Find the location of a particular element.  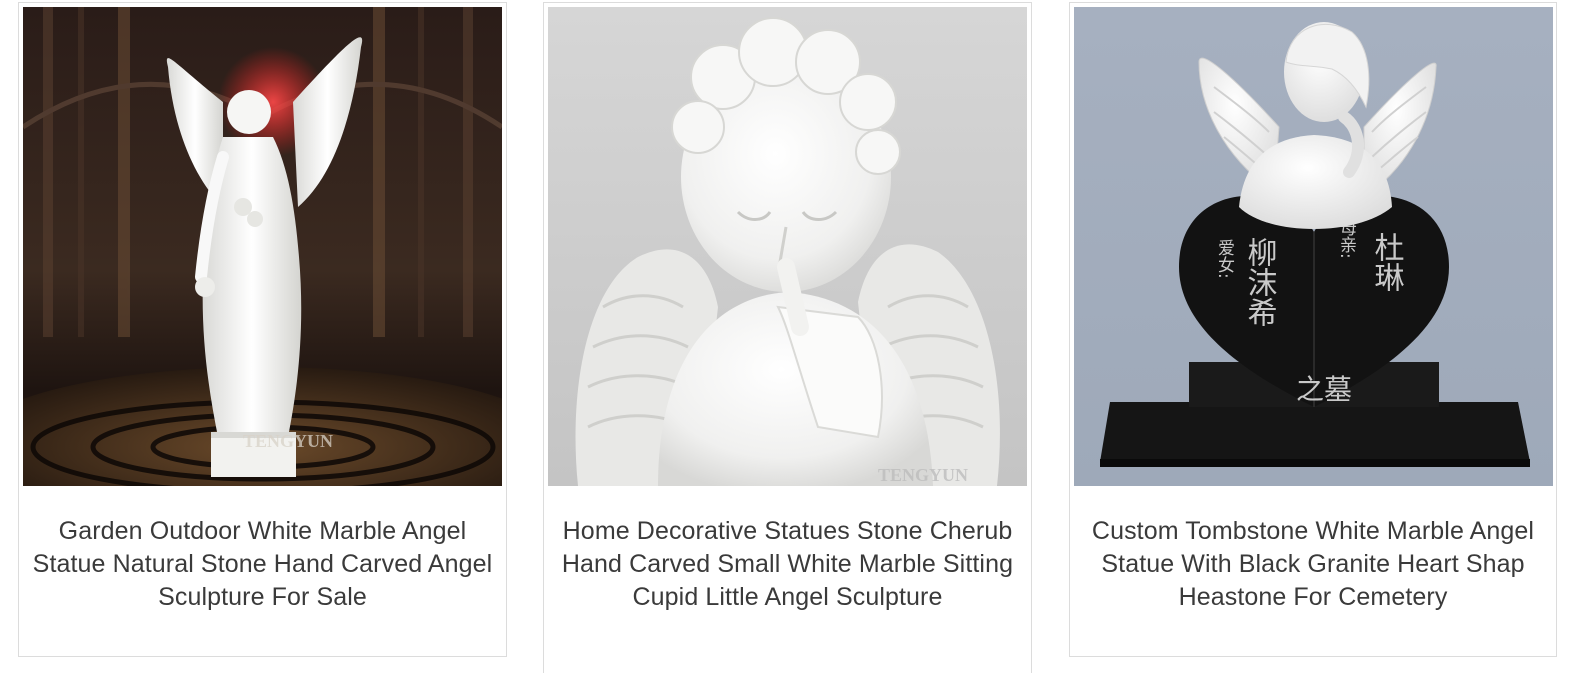

engraving-left-name: 柳沫希 is located at coordinates (1259, 282).